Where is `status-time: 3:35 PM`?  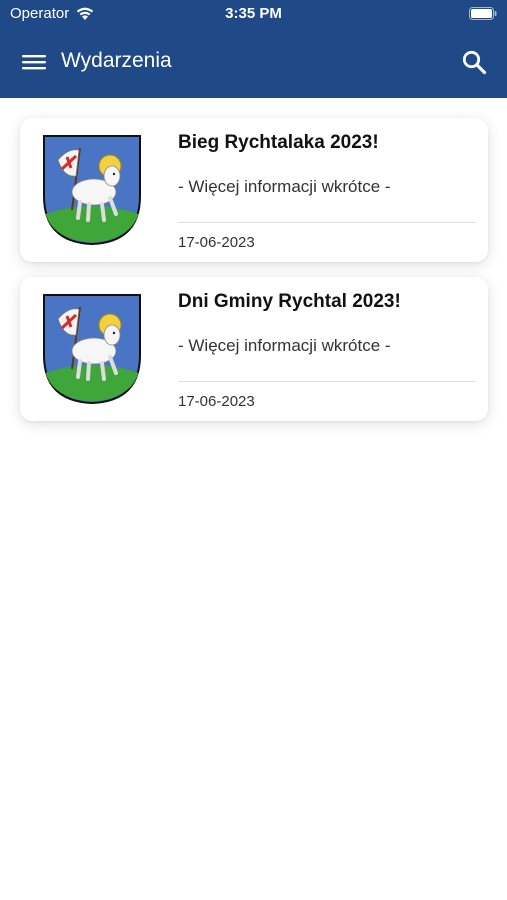
status-time: 3:35 PM is located at coordinates (253, 13).